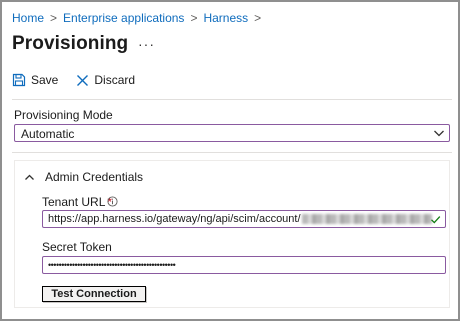 The image size is (460, 321). Describe the element at coordinates (77, 247) in the screenshot. I see `secret-token-label: Secret Token` at that location.